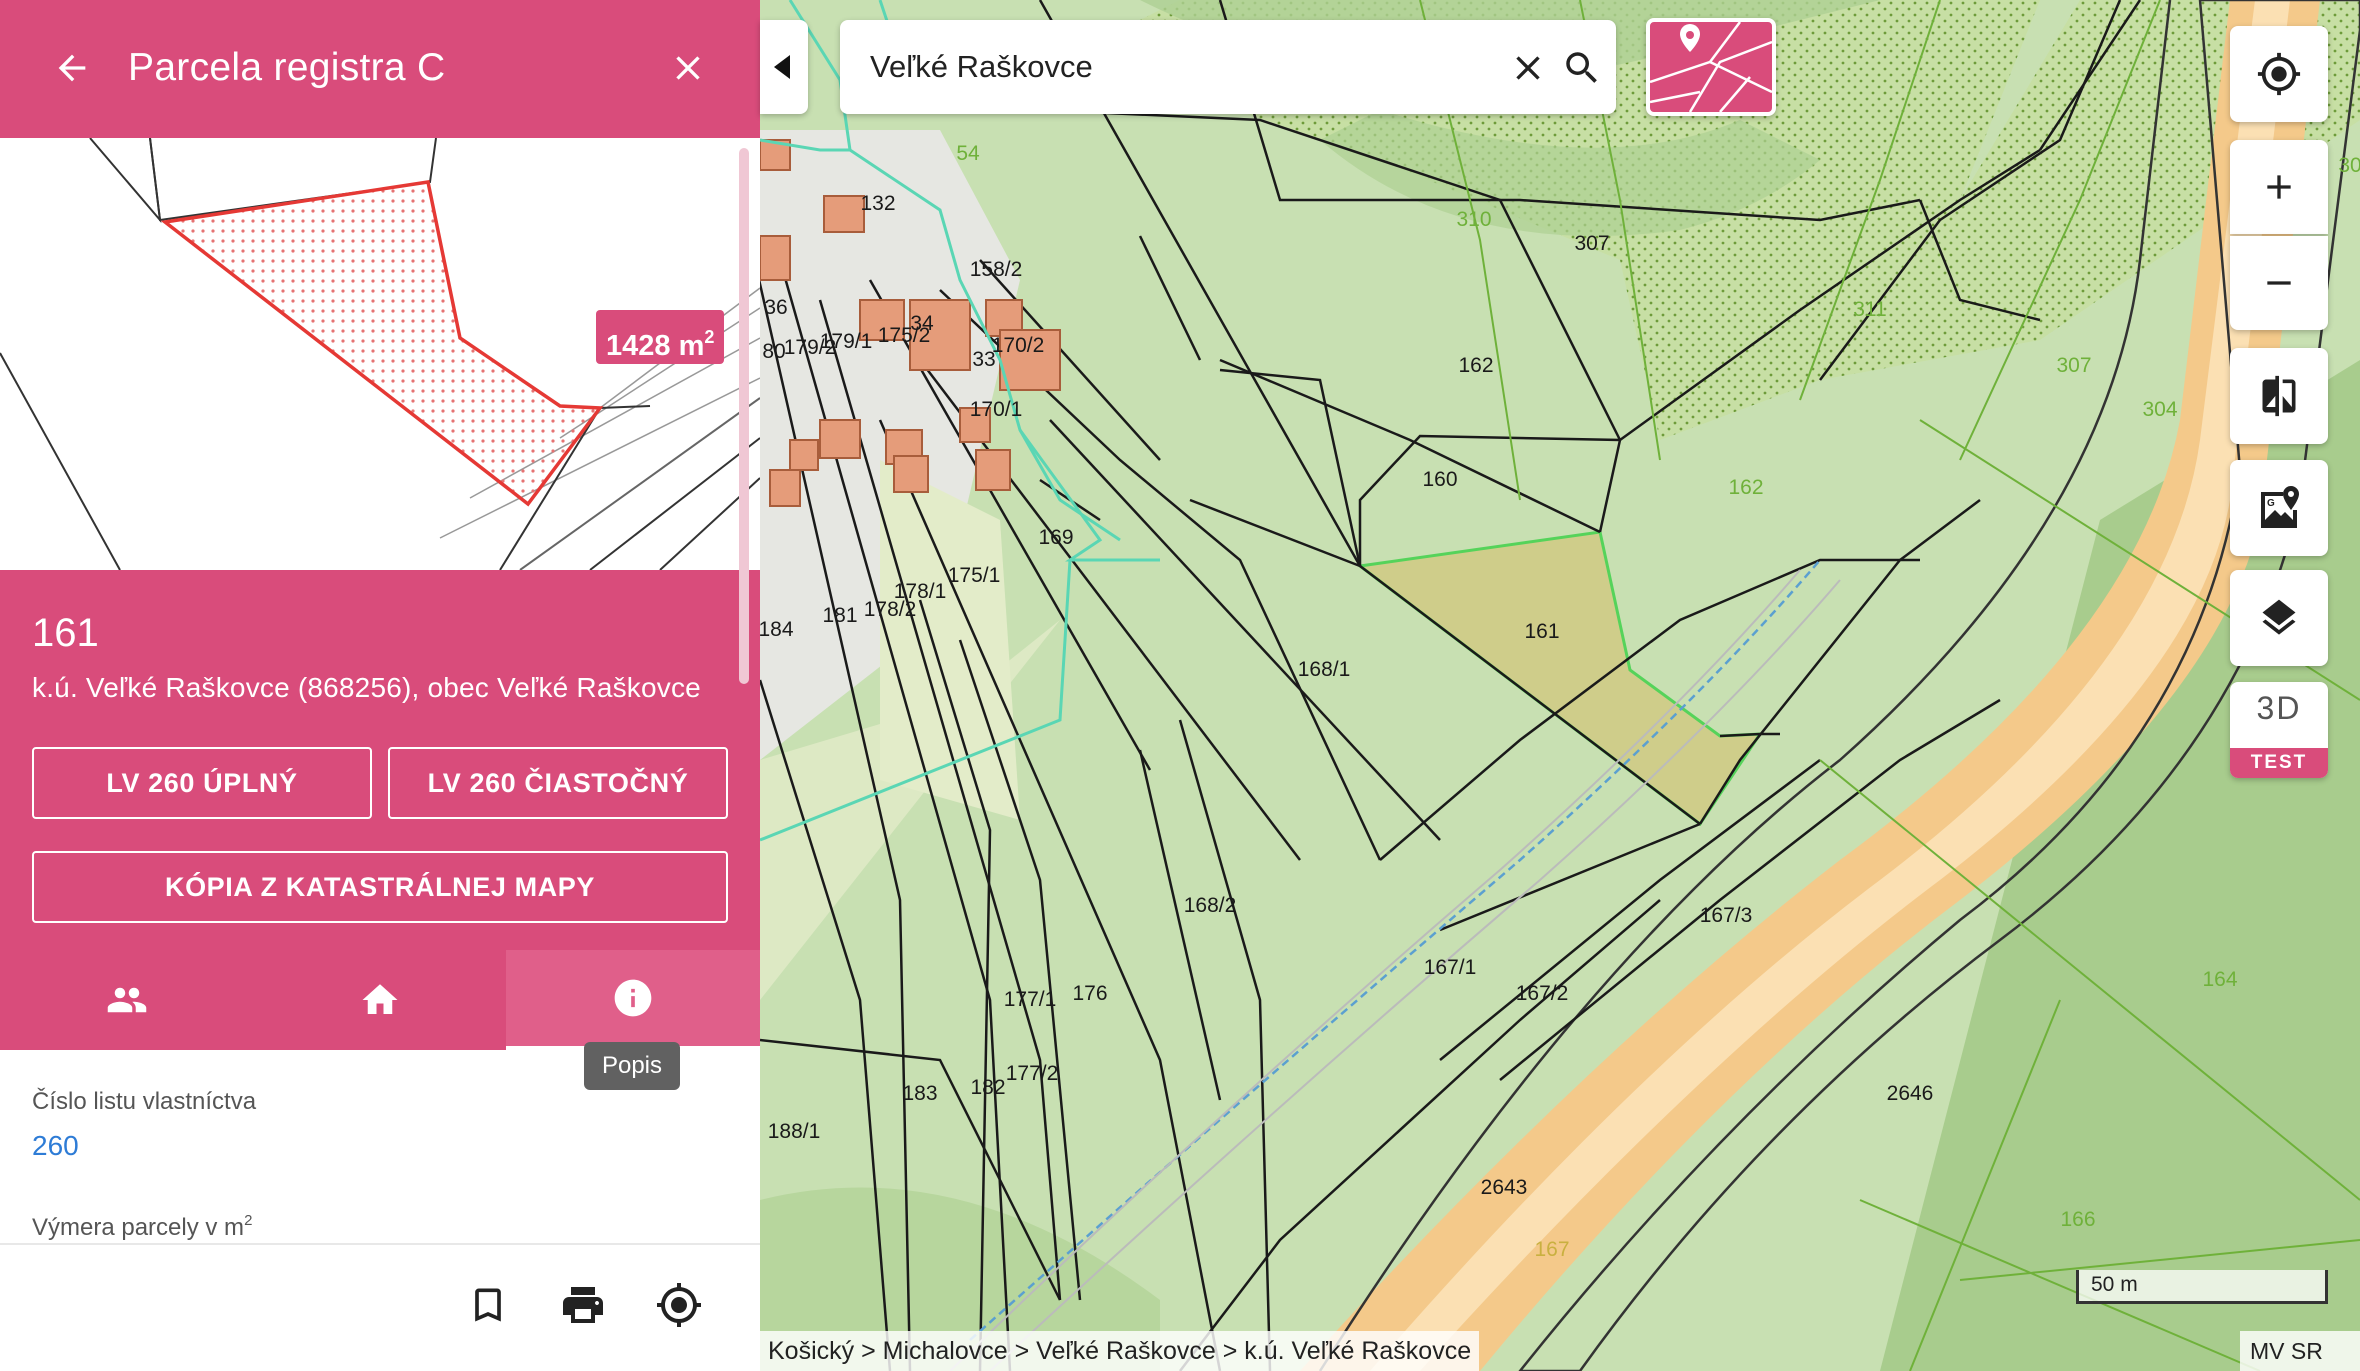 Image resolution: width=2360 pixels, height=1371 pixels. I want to click on map-scale-bar: 50 m, so click(2202, 1287).